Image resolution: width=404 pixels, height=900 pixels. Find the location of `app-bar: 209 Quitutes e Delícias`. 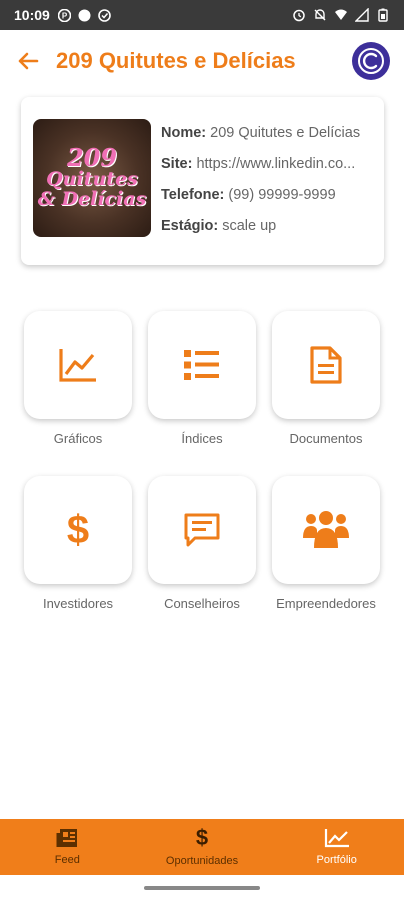

app-bar: 209 Quitutes e Delícias is located at coordinates (202, 61).